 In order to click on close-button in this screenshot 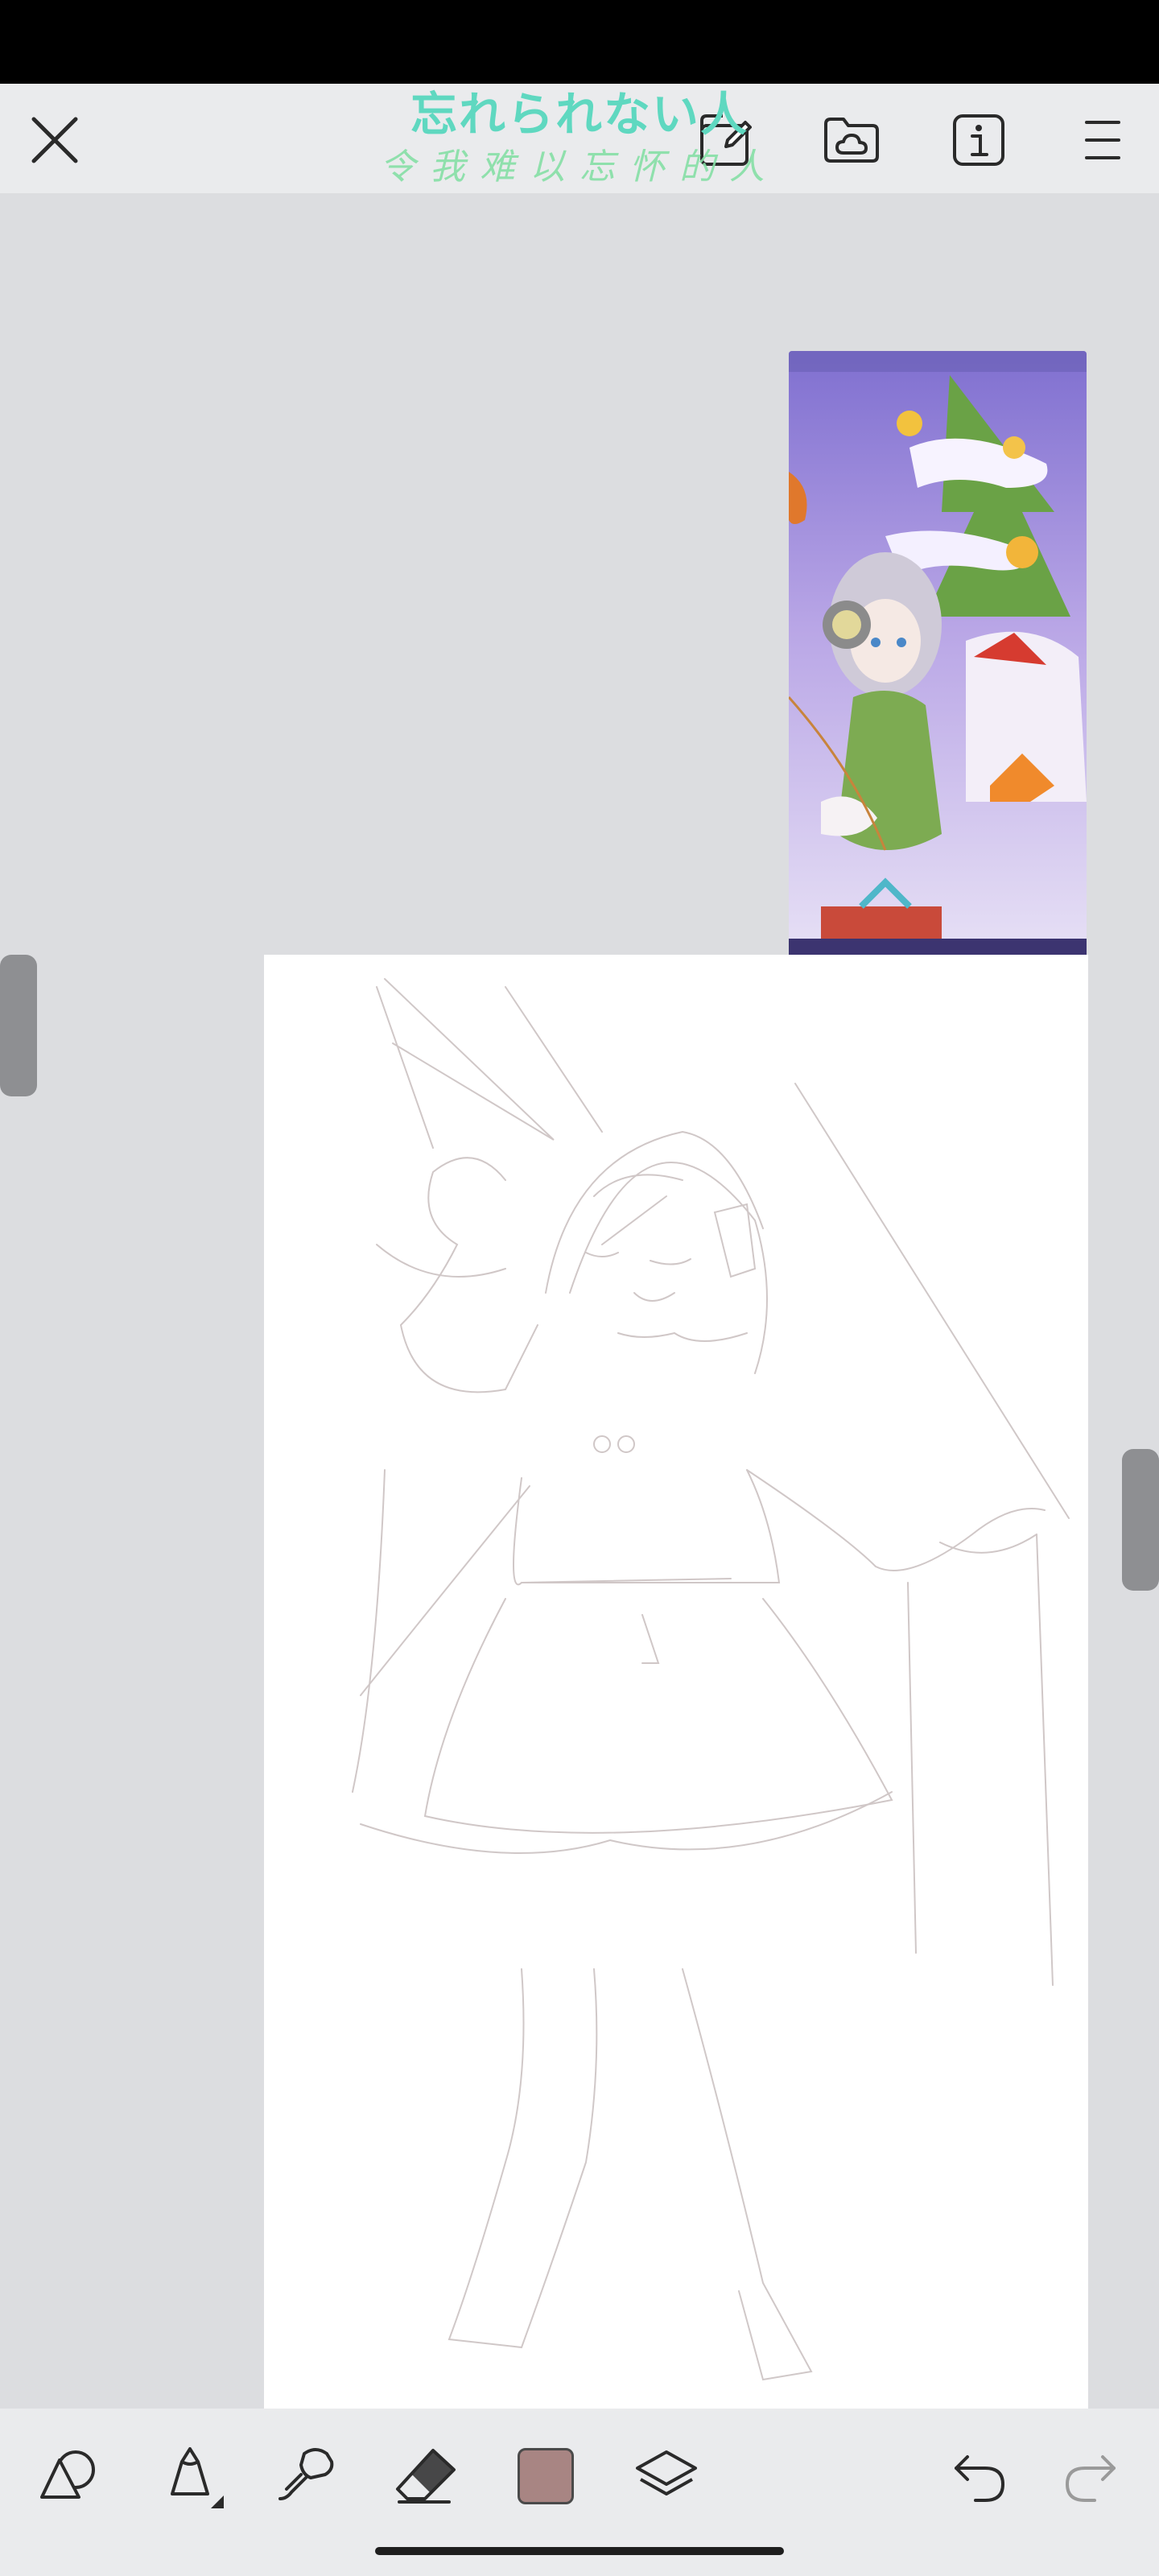, I will do `click(55, 140)`.